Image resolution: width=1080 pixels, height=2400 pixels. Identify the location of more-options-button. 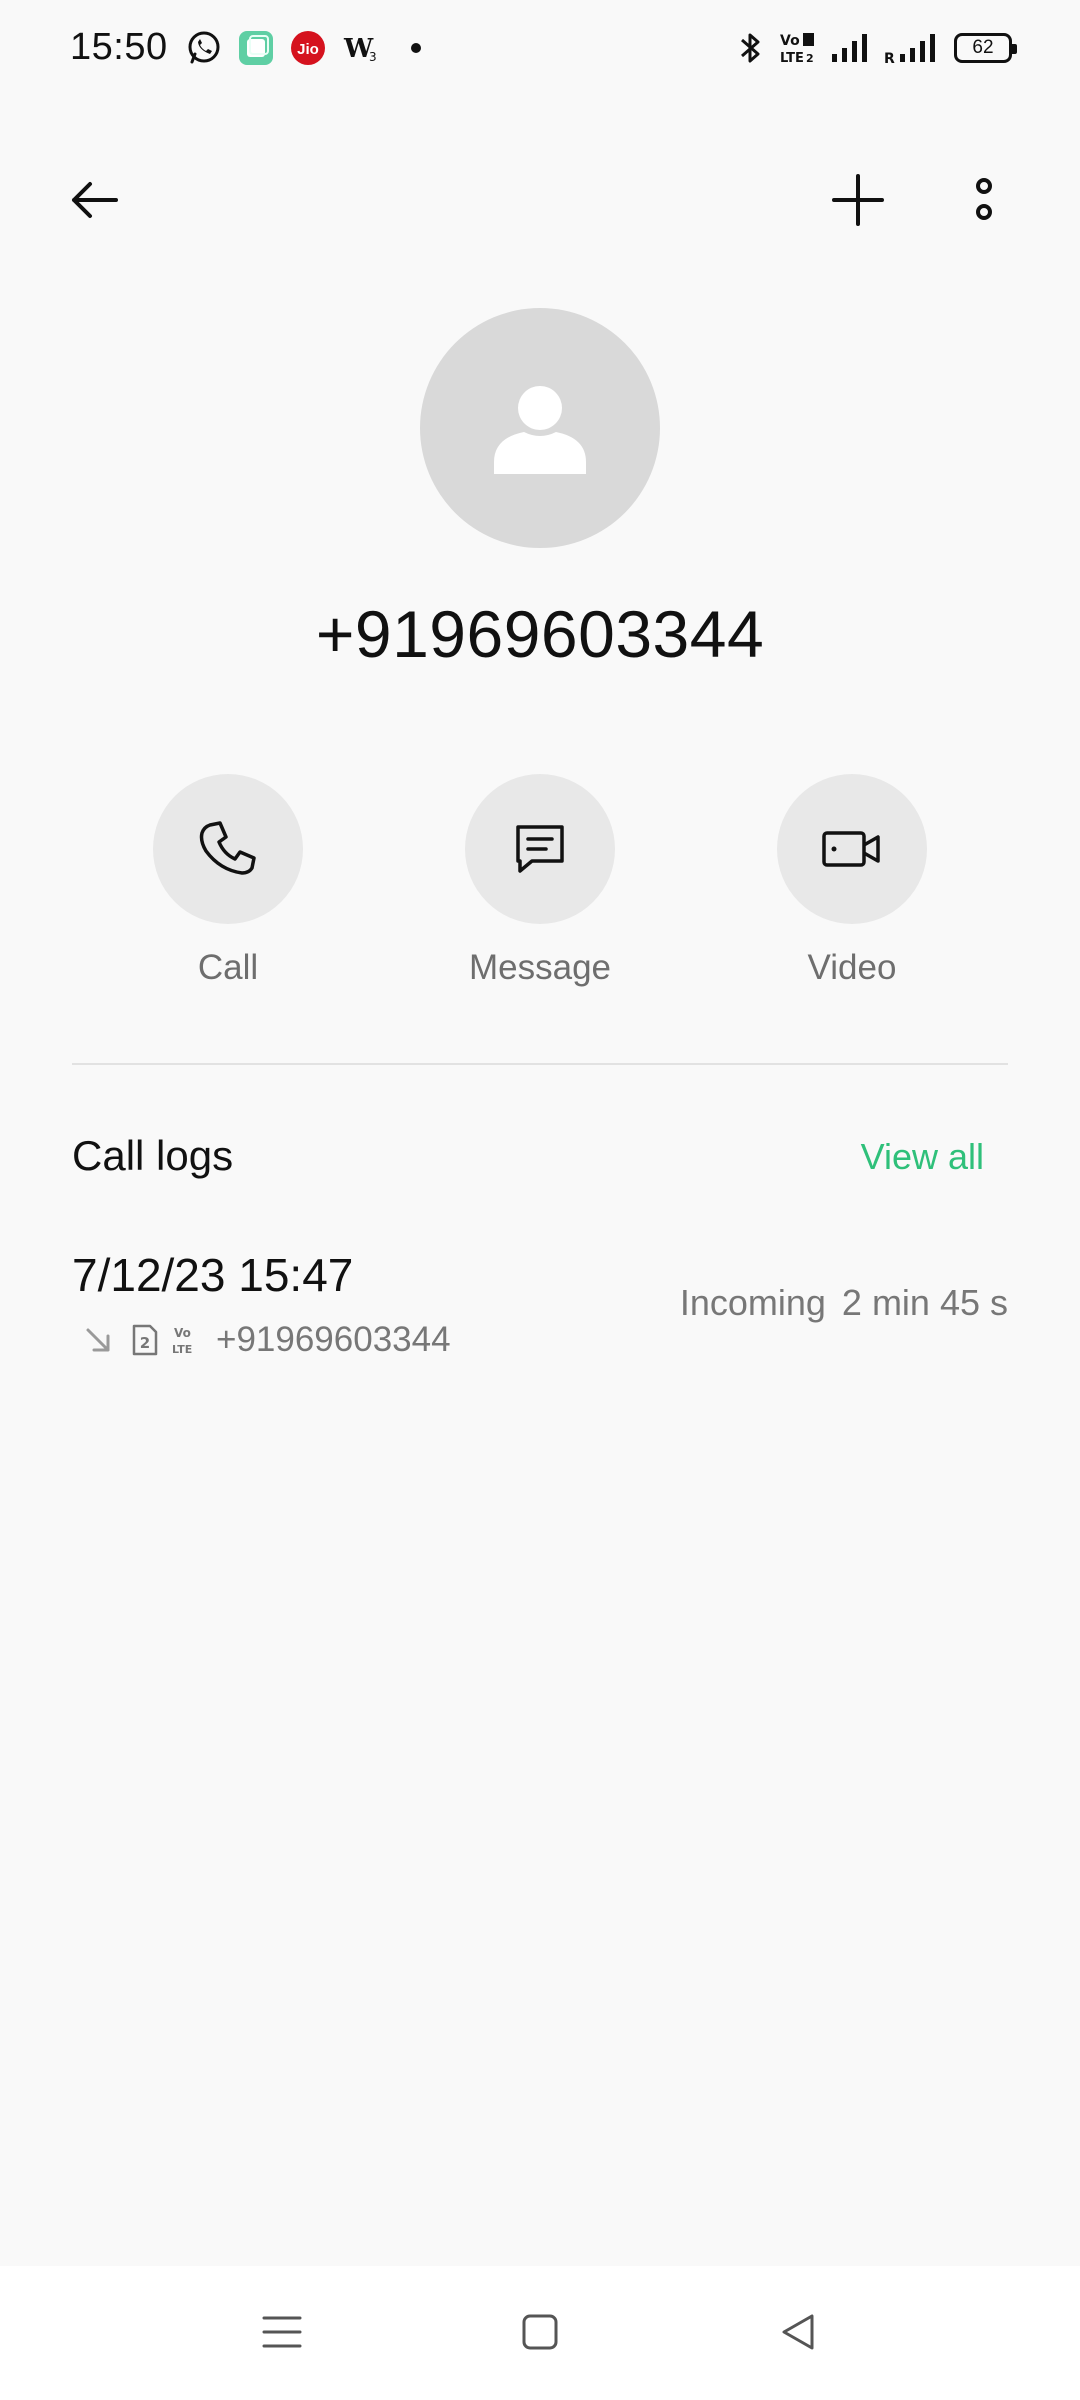
(984, 200).